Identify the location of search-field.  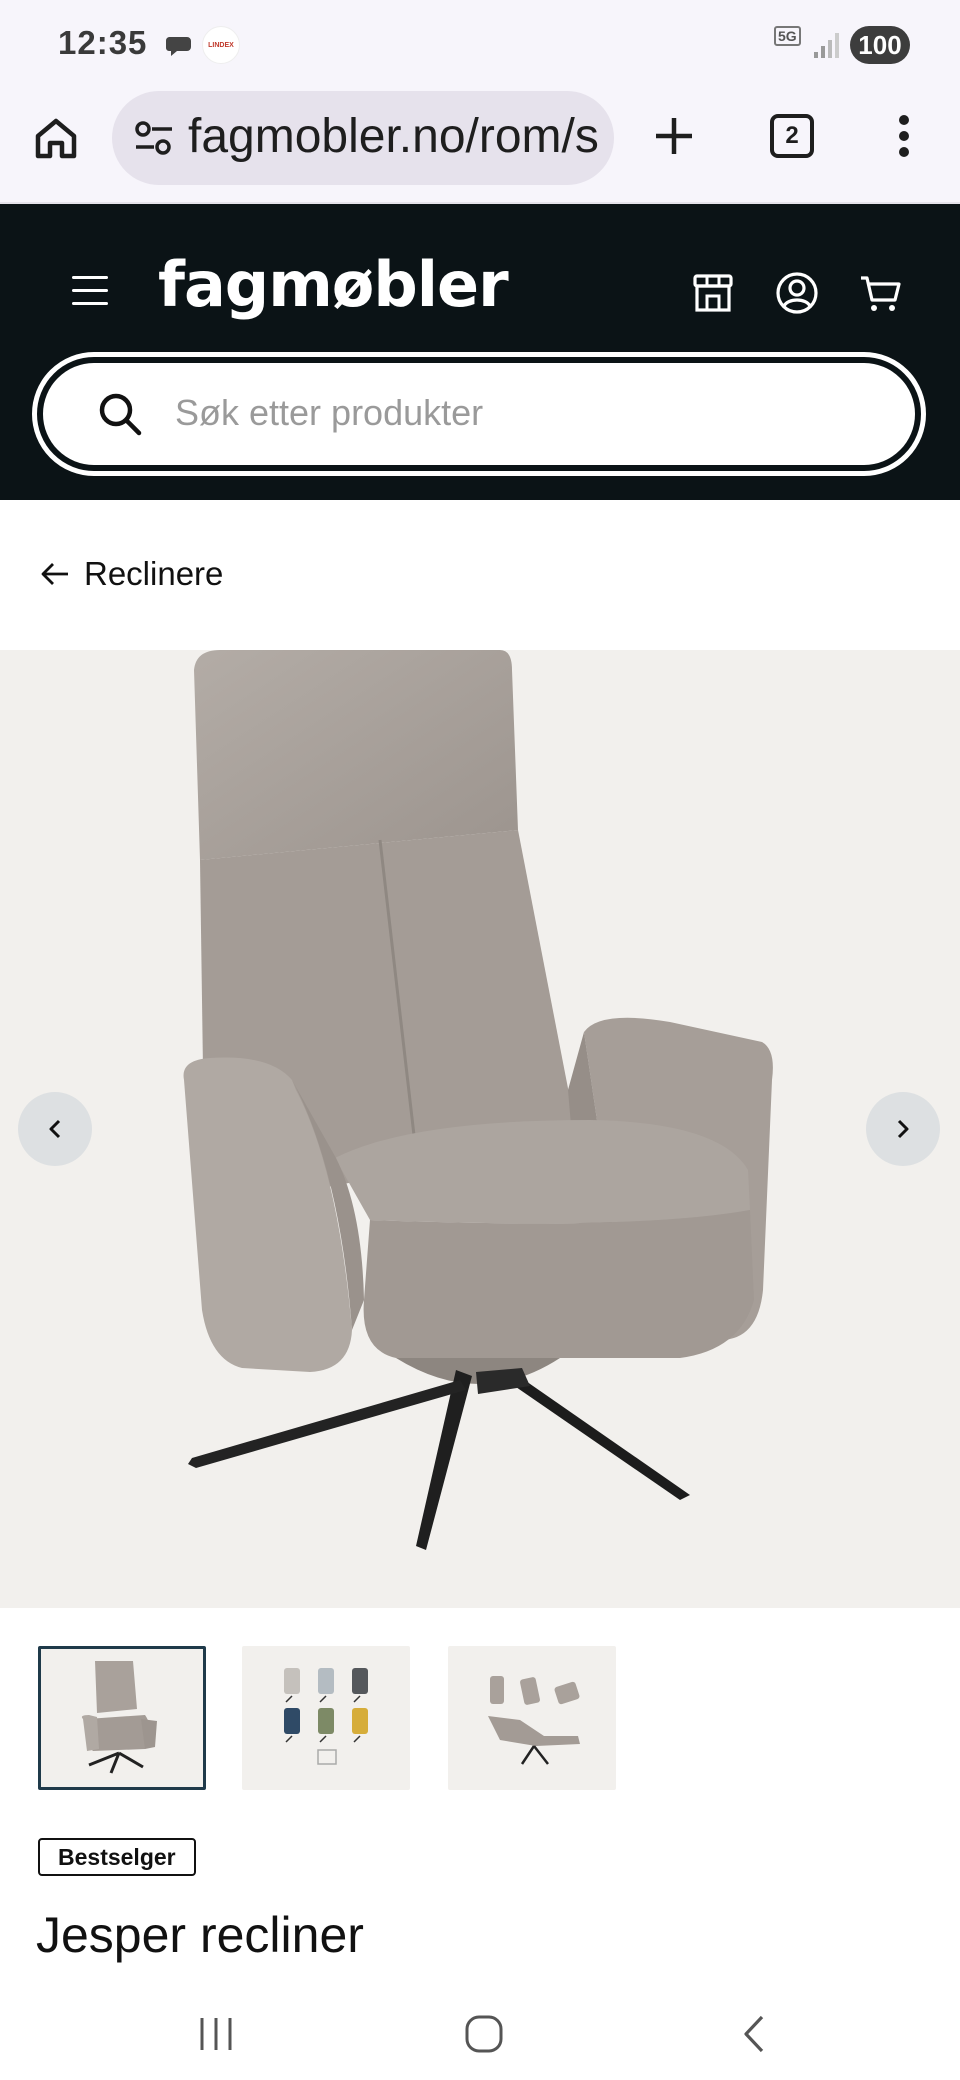
(479, 414).